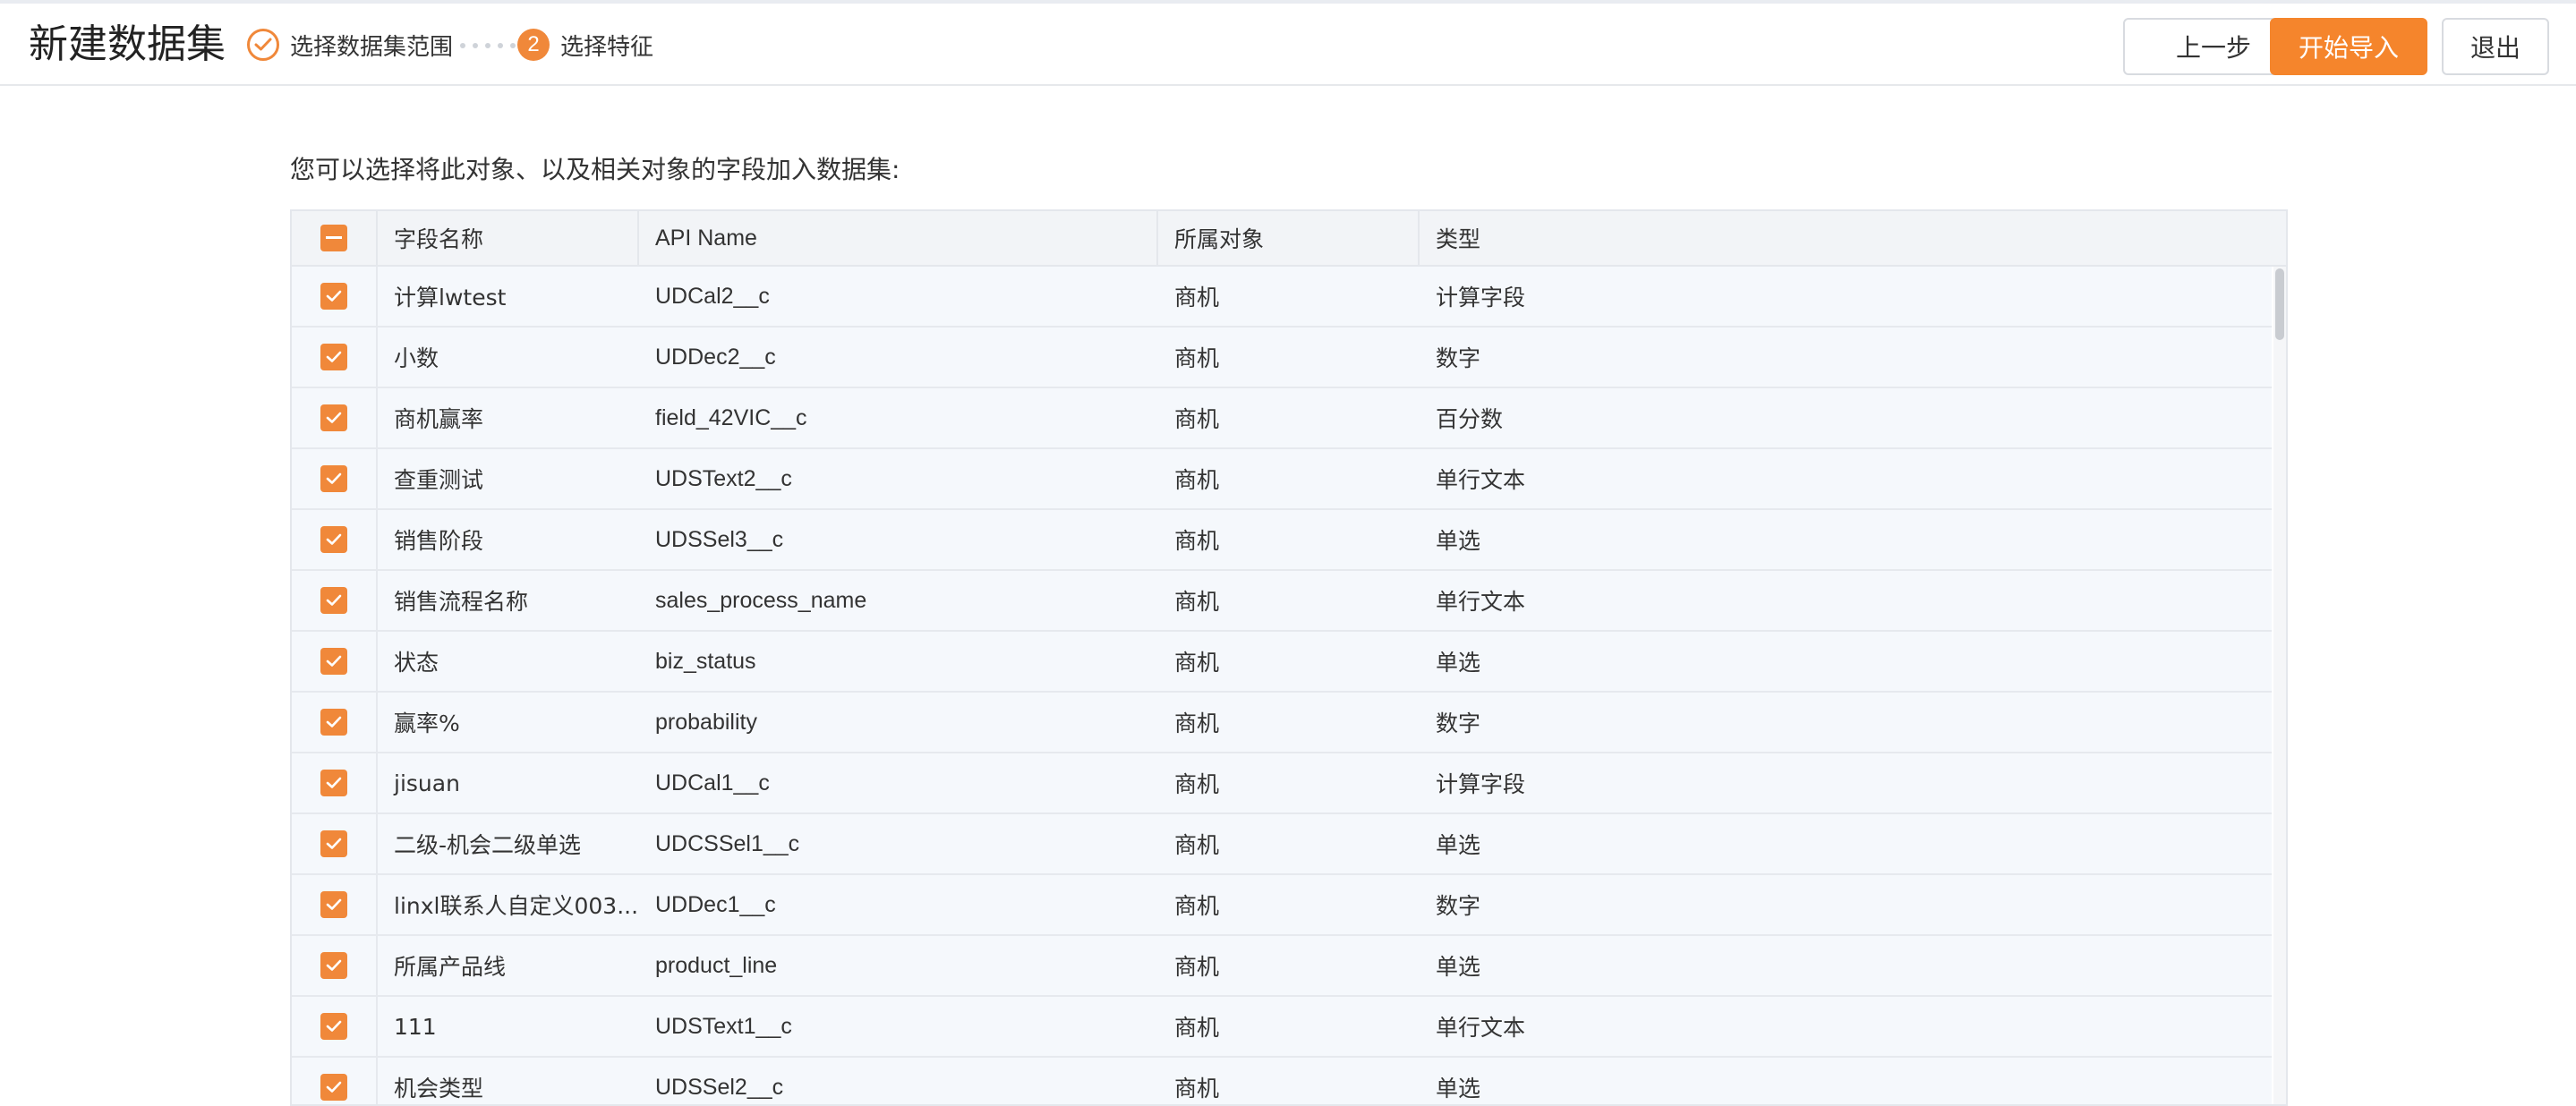 This screenshot has width=2576, height=1106. Describe the element at coordinates (127, 44) in the screenshot. I see `page-title: 新建数据集` at that location.